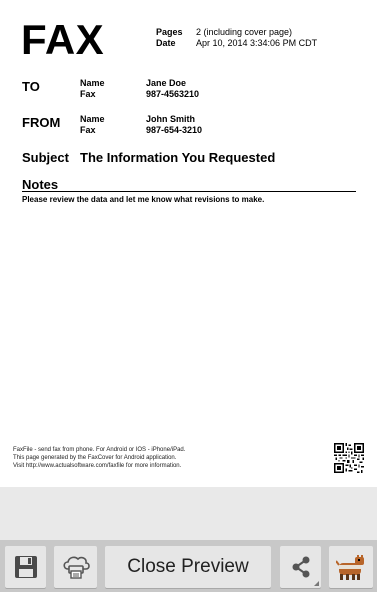 The image size is (377, 592). I want to click on share-button, so click(300, 567).